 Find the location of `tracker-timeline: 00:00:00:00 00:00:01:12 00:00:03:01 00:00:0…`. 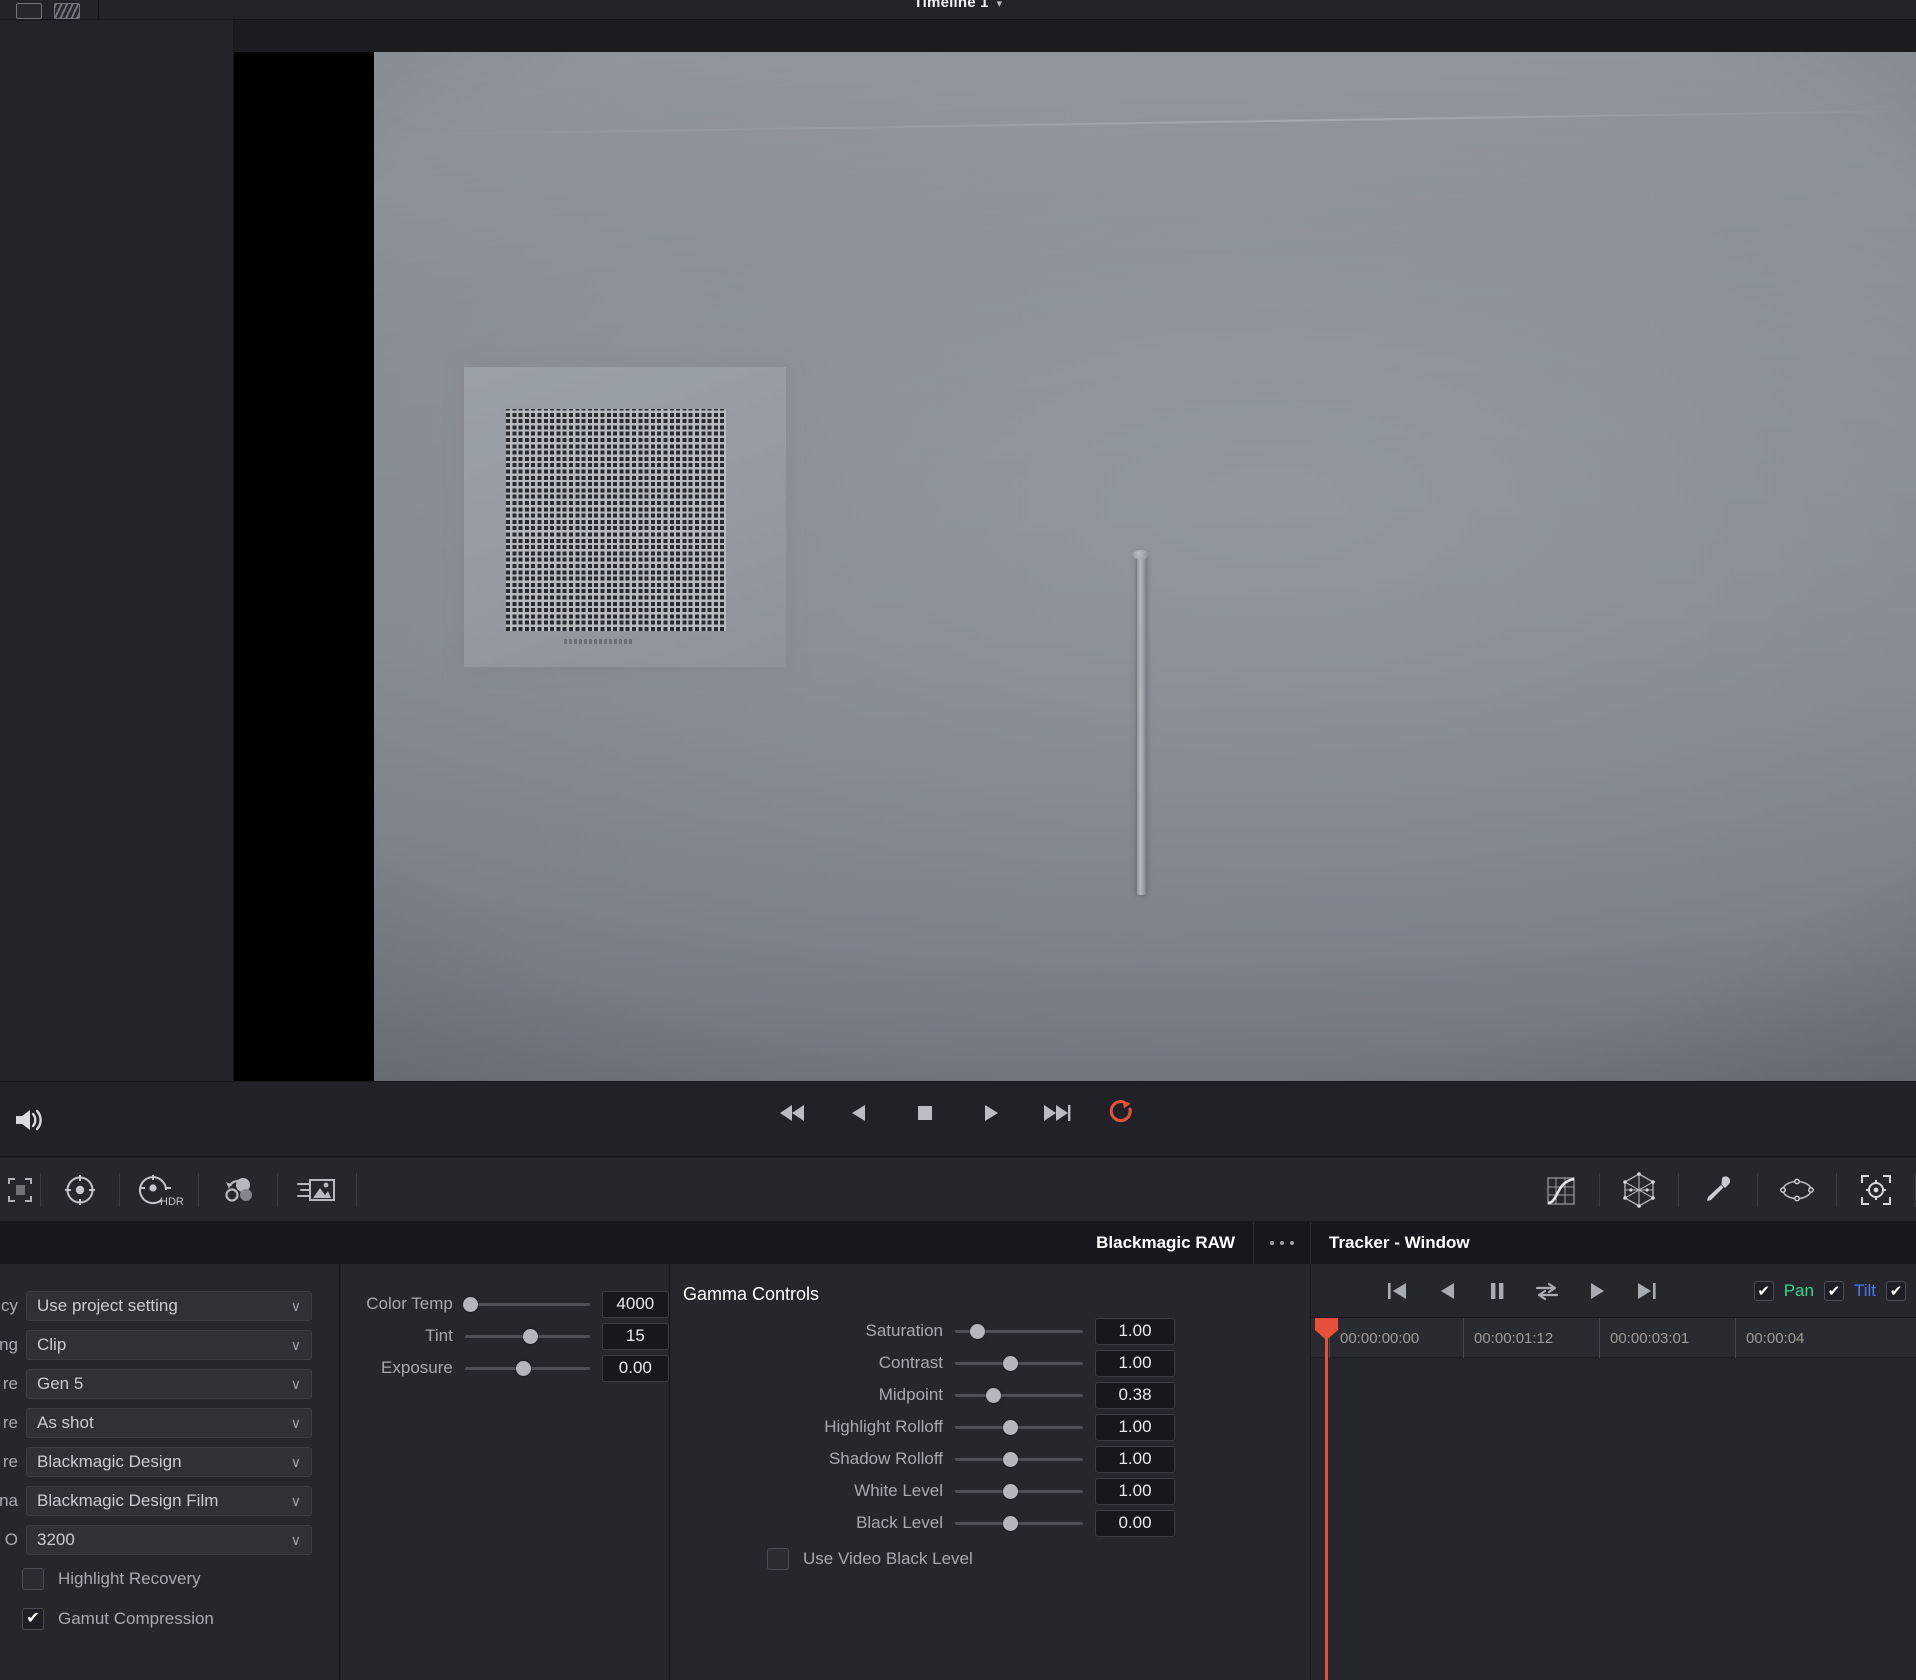

tracker-timeline: 00:00:00:00 00:00:01:12 00:00:03:01 00:00:0… is located at coordinates (1613, 1499).